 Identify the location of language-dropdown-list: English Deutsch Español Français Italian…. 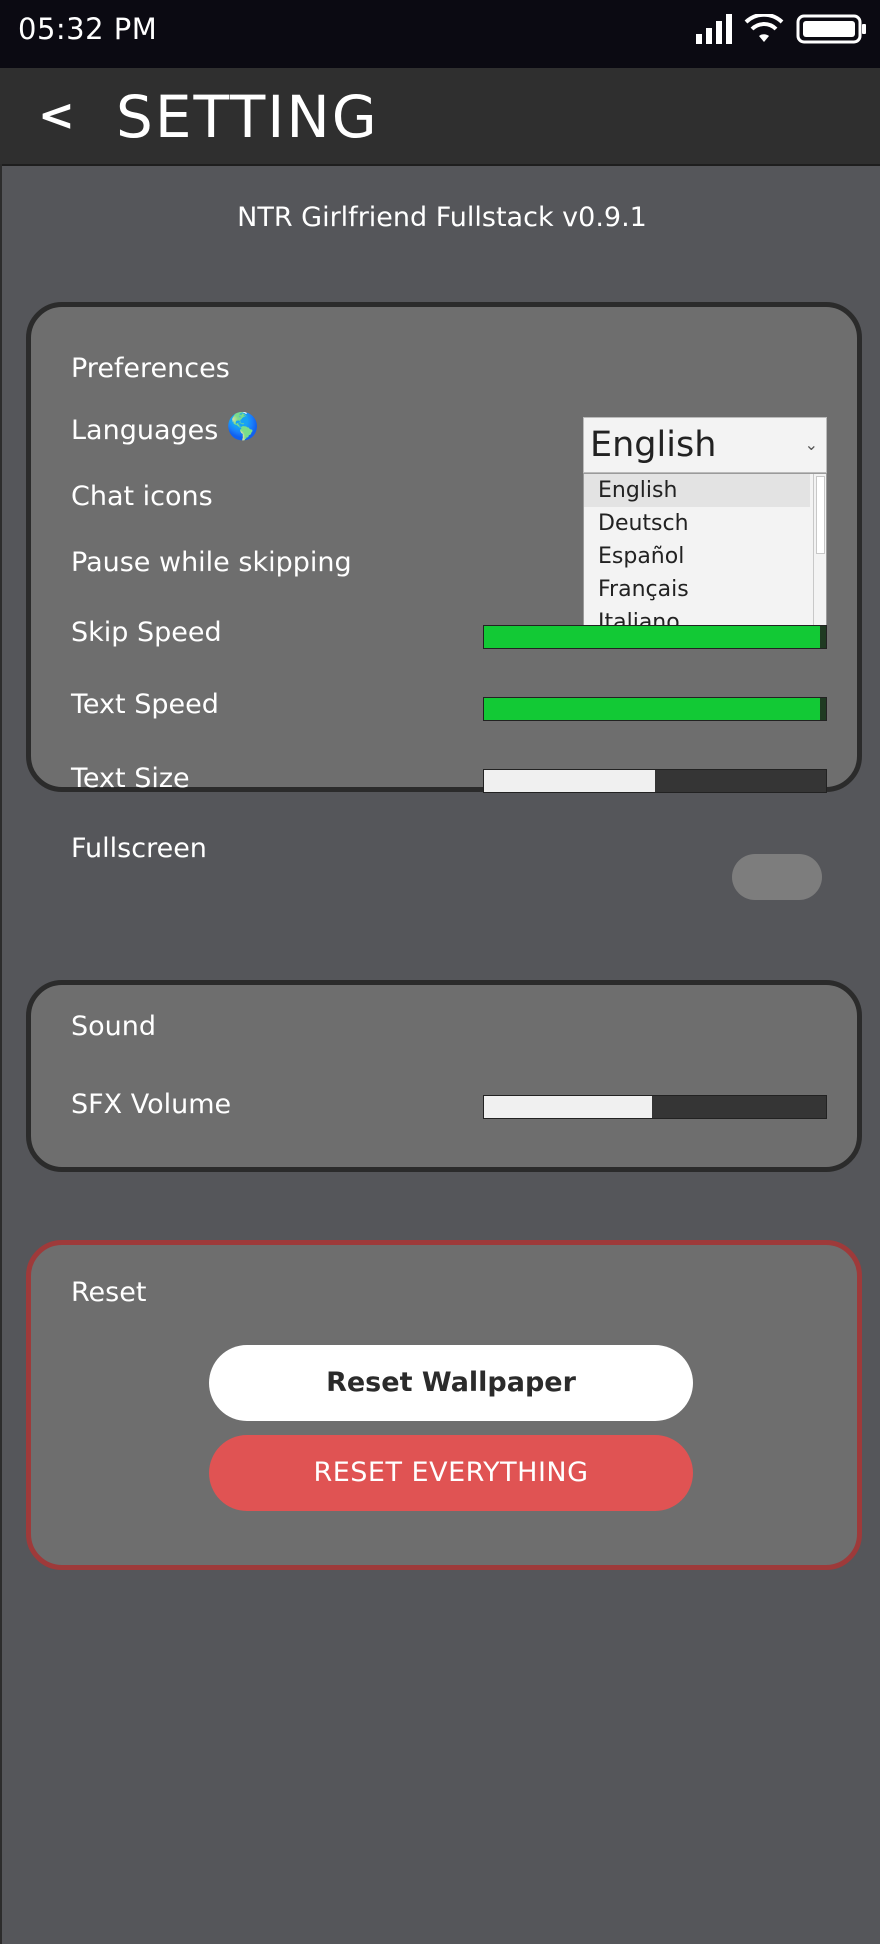
(705, 555).